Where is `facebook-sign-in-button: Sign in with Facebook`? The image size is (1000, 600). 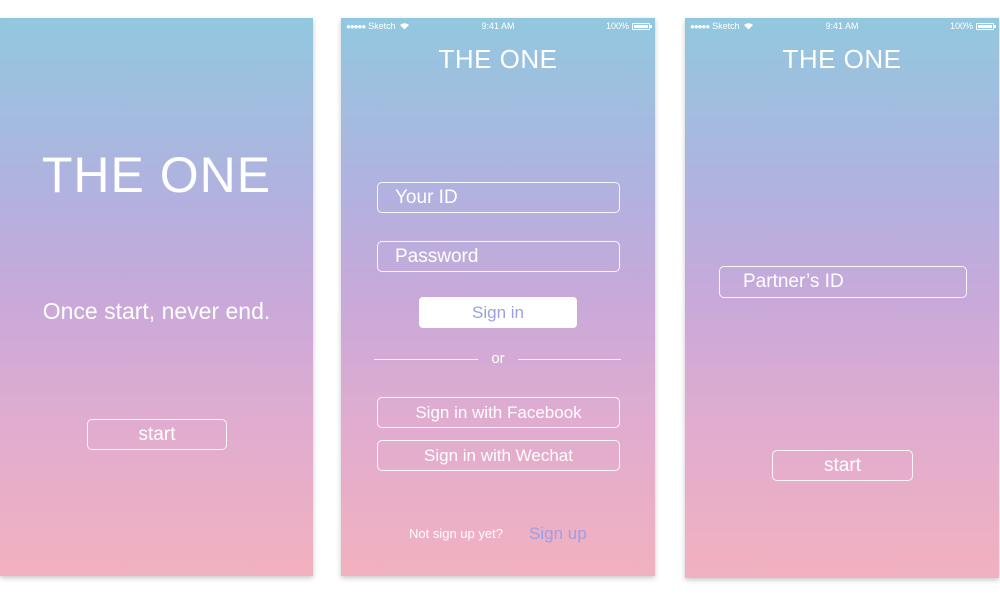 facebook-sign-in-button: Sign in with Facebook is located at coordinates (498, 412).